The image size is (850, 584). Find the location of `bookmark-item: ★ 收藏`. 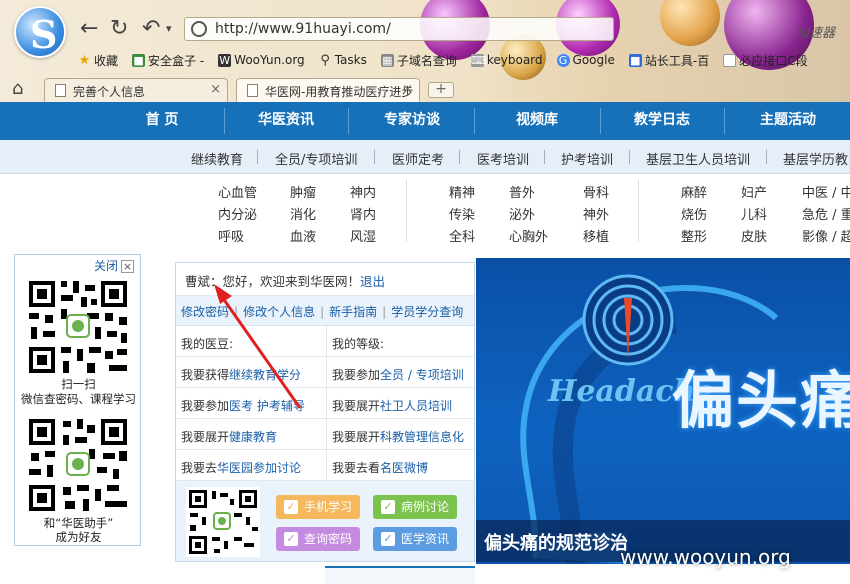

bookmark-item: ★ 收藏 is located at coordinates (98, 60).